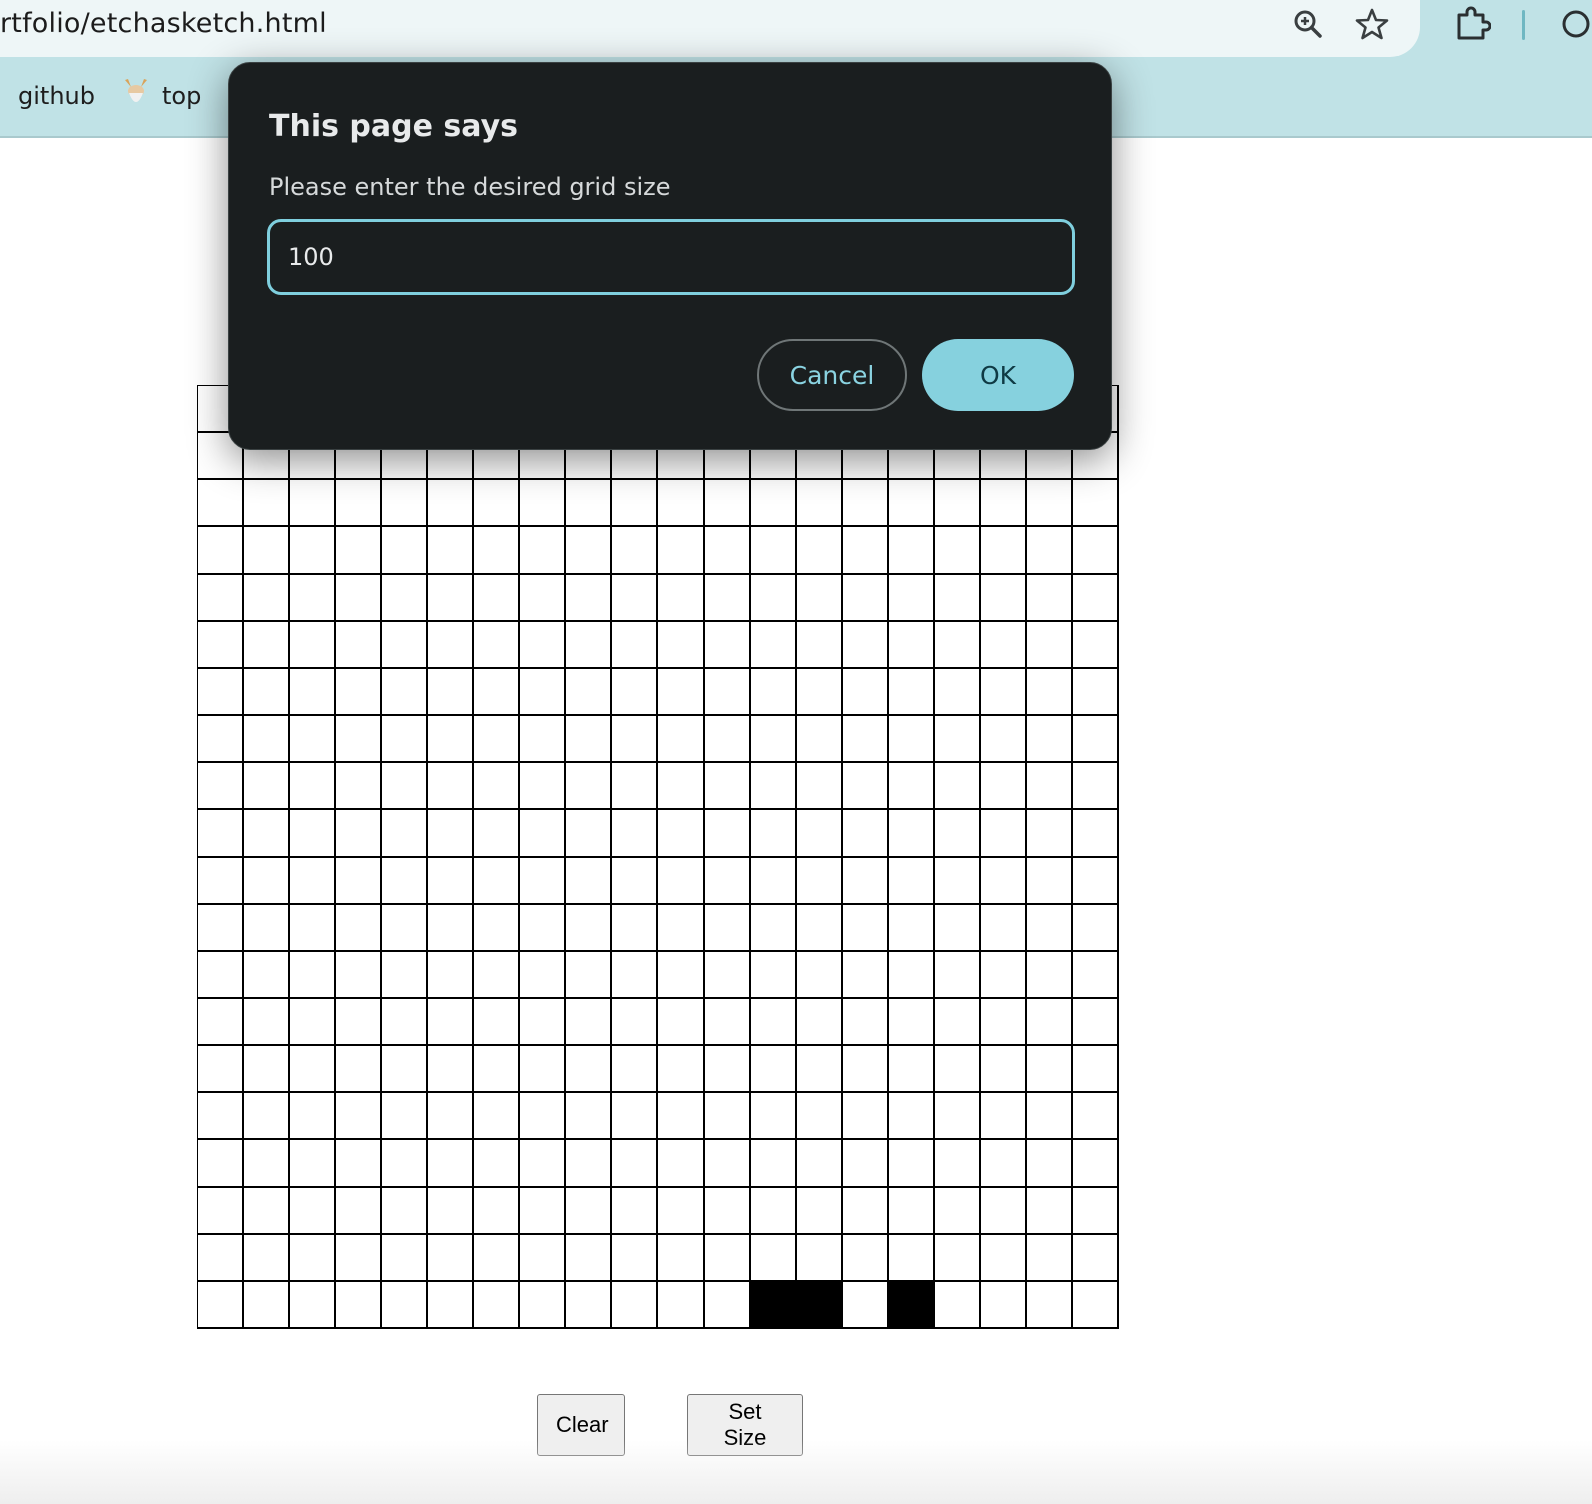 Image resolution: width=1592 pixels, height=1504 pixels. Describe the element at coordinates (163, 23) in the screenshot. I see `url-text: rtfolio/etchasketch.html` at that location.